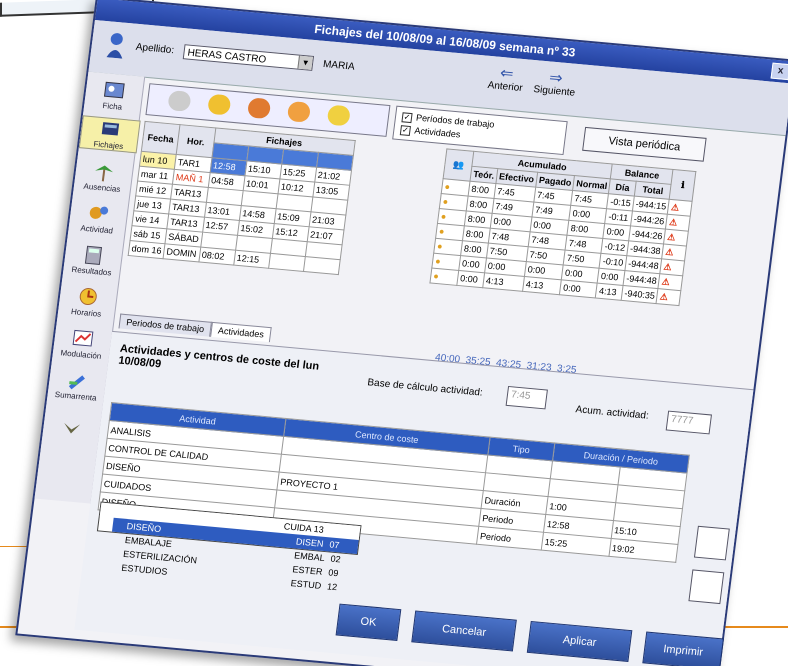 This screenshot has width=788, height=666. What do you see at coordinates (182, 252) in the screenshot?
I see `table-cell: DOMIN` at bounding box center [182, 252].